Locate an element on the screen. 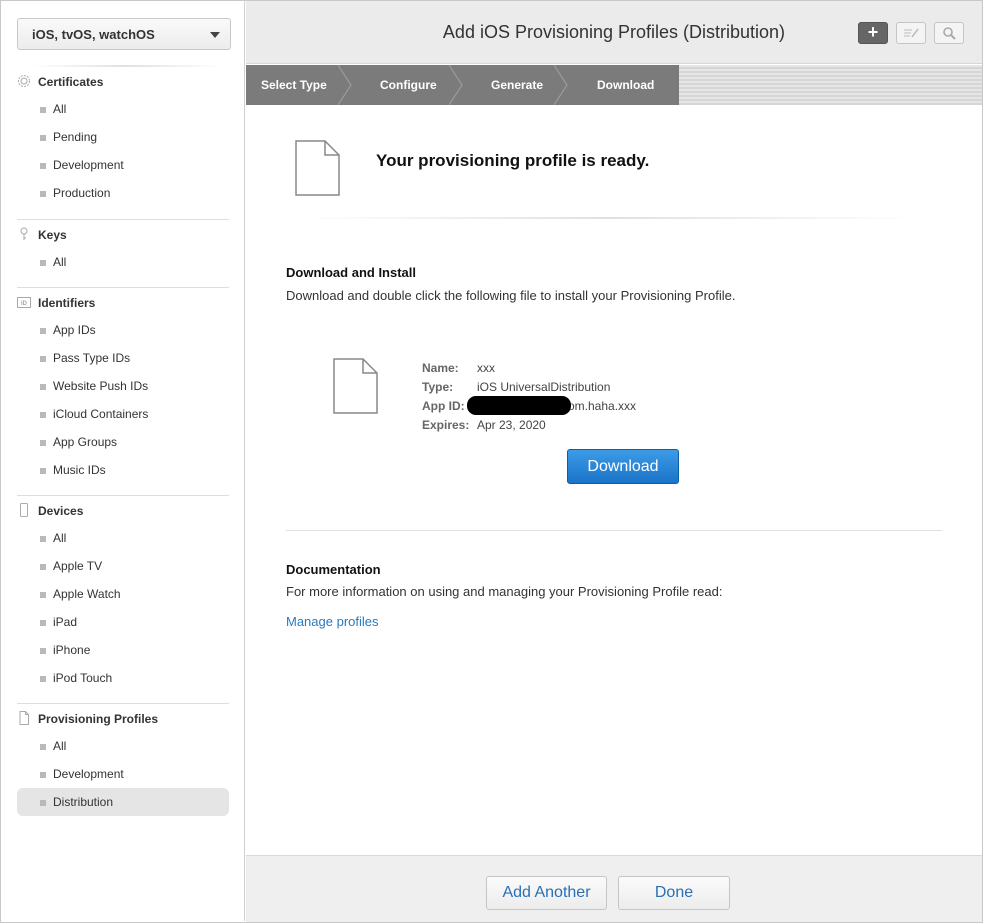 This screenshot has width=983, height=923. sidebar-item-profiles-development: Development is located at coordinates (123, 774).